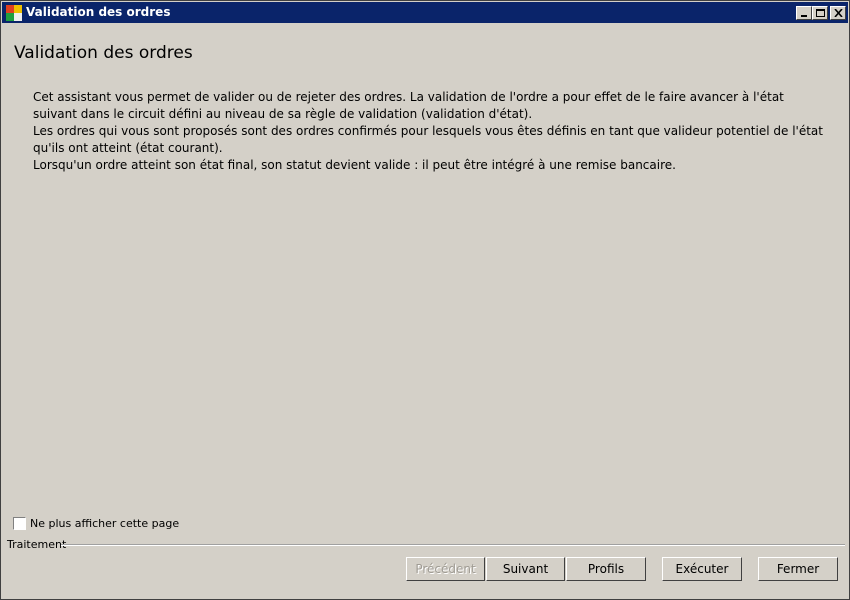  What do you see at coordinates (702, 569) in the screenshot?
I see `execute-button: Exécuter` at bounding box center [702, 569].